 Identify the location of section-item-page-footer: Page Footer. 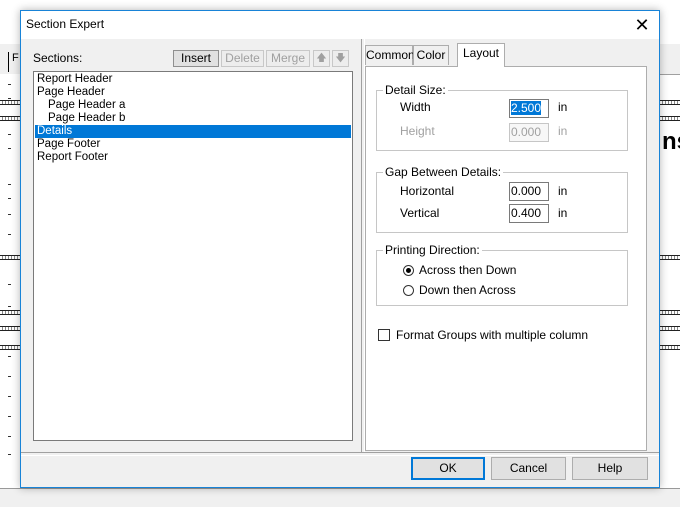
(193, 144).